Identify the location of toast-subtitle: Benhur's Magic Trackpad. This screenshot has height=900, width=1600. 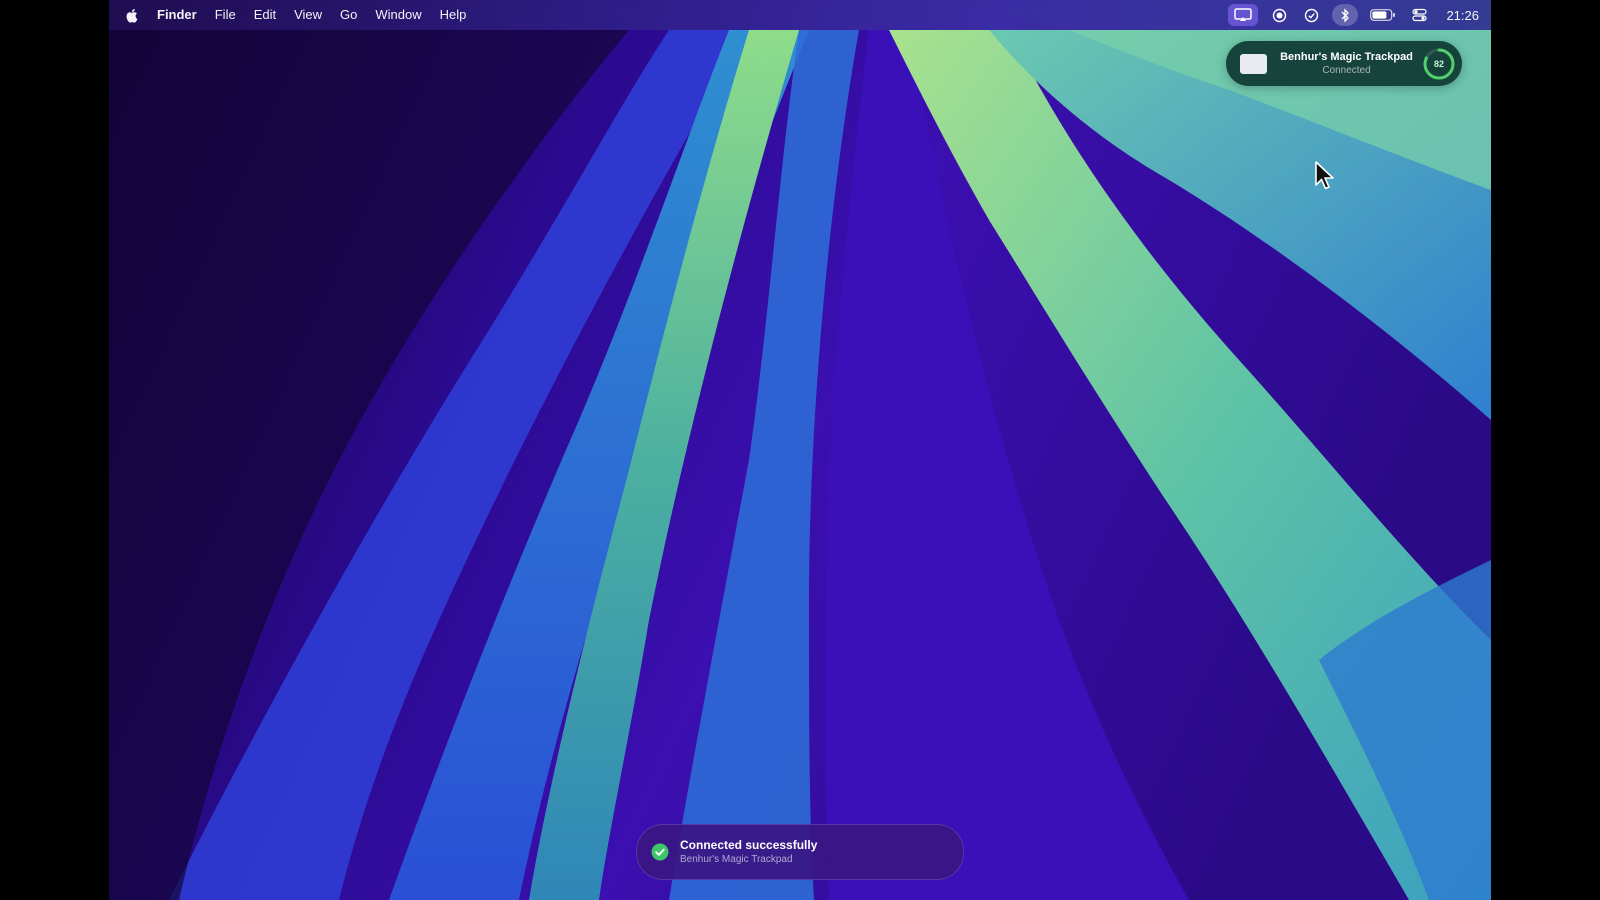
(736, 859).